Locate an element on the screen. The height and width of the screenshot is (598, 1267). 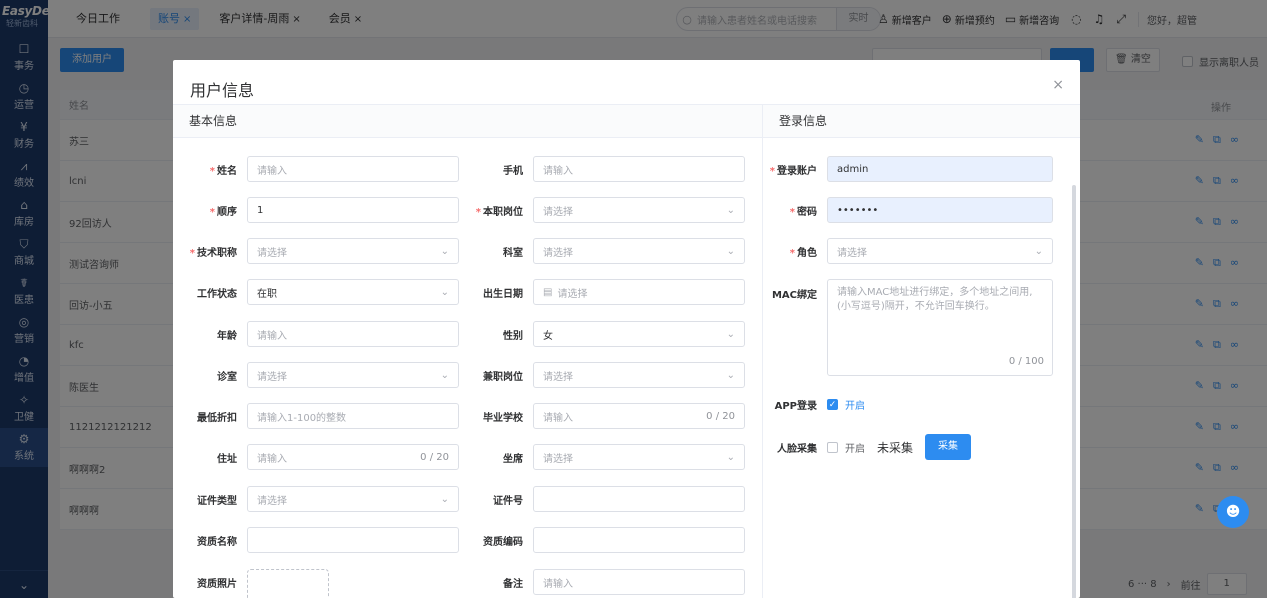
clinic-room-field: 诊室 请选择 ⌄ is located at coordinates (321, 375).